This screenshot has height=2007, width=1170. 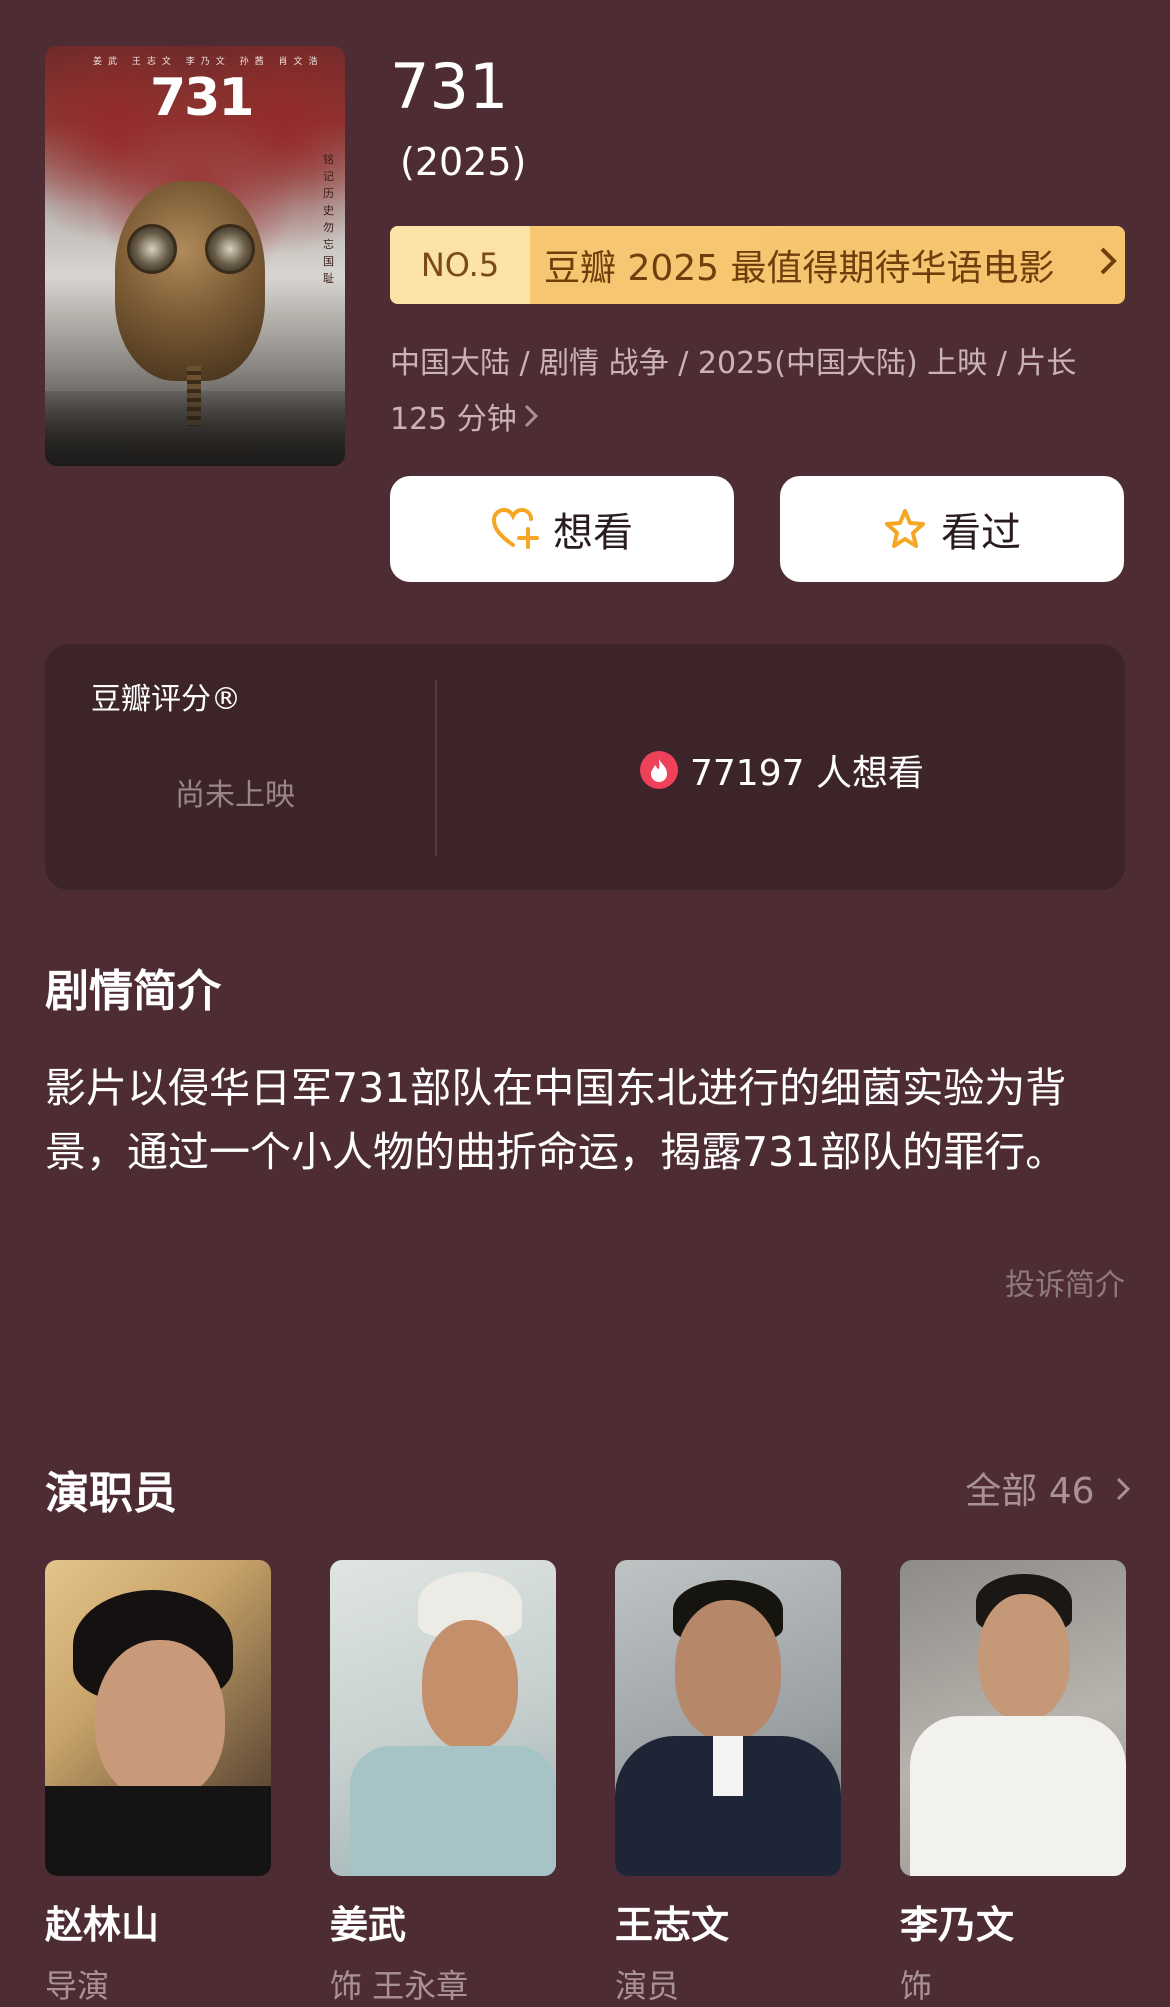 What do you see at coordinates (593, 533) in the screenshot?
I see `want-label: 想看` at bounding box center [593, 533].